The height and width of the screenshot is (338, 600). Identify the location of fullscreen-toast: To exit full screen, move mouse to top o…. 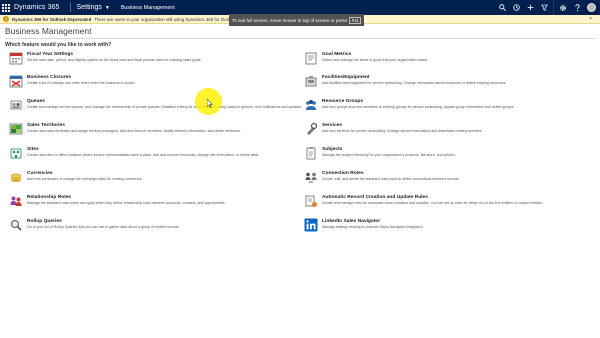
(296, 20).